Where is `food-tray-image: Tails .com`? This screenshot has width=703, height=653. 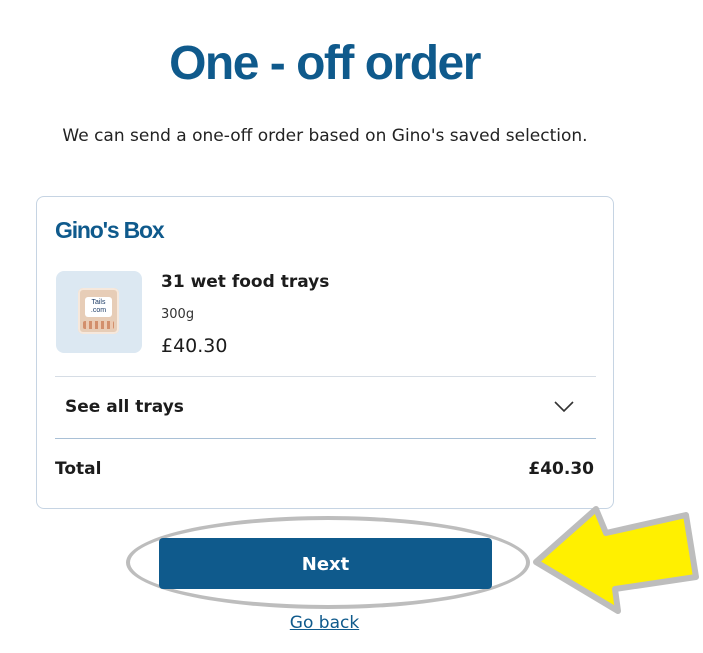
food-tray-image: Tails .com is located at coordinates (98, 311).